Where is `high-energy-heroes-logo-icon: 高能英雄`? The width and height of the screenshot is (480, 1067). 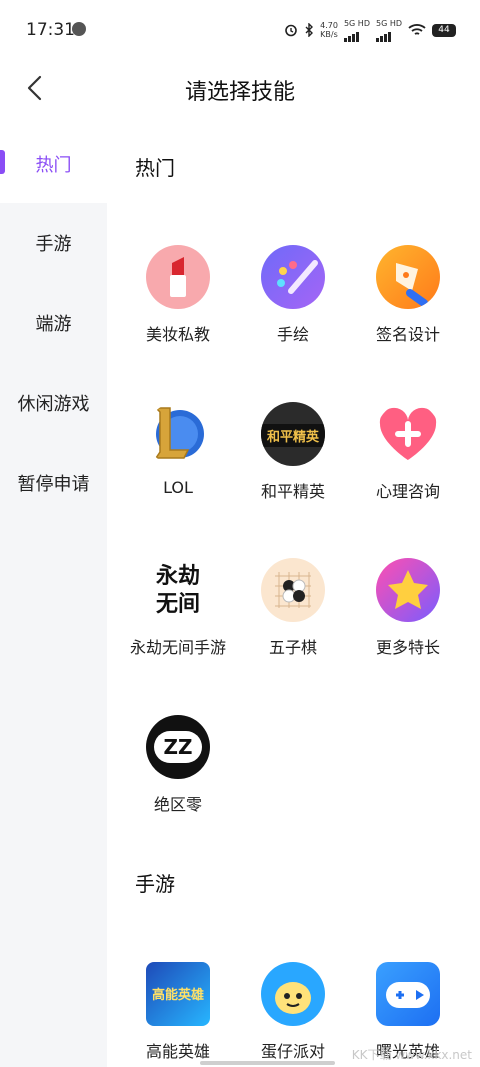 high-energy-heroes-logo-icon: 高能英雄 is located at coordinates (178, 994).